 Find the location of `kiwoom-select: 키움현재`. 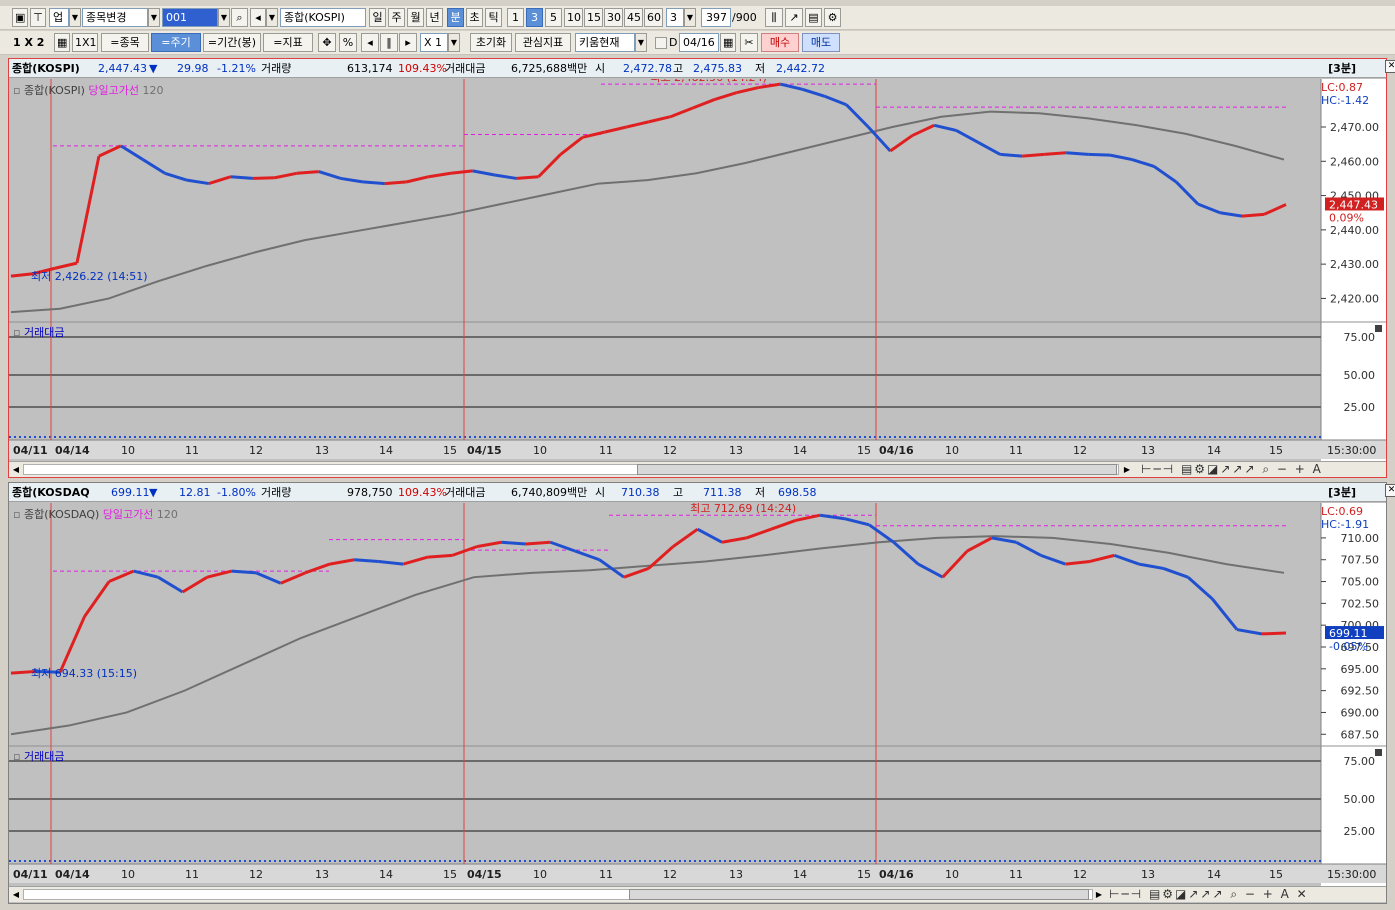

kiwoom-select: 키움현재 is located at coordinates (605, 42).